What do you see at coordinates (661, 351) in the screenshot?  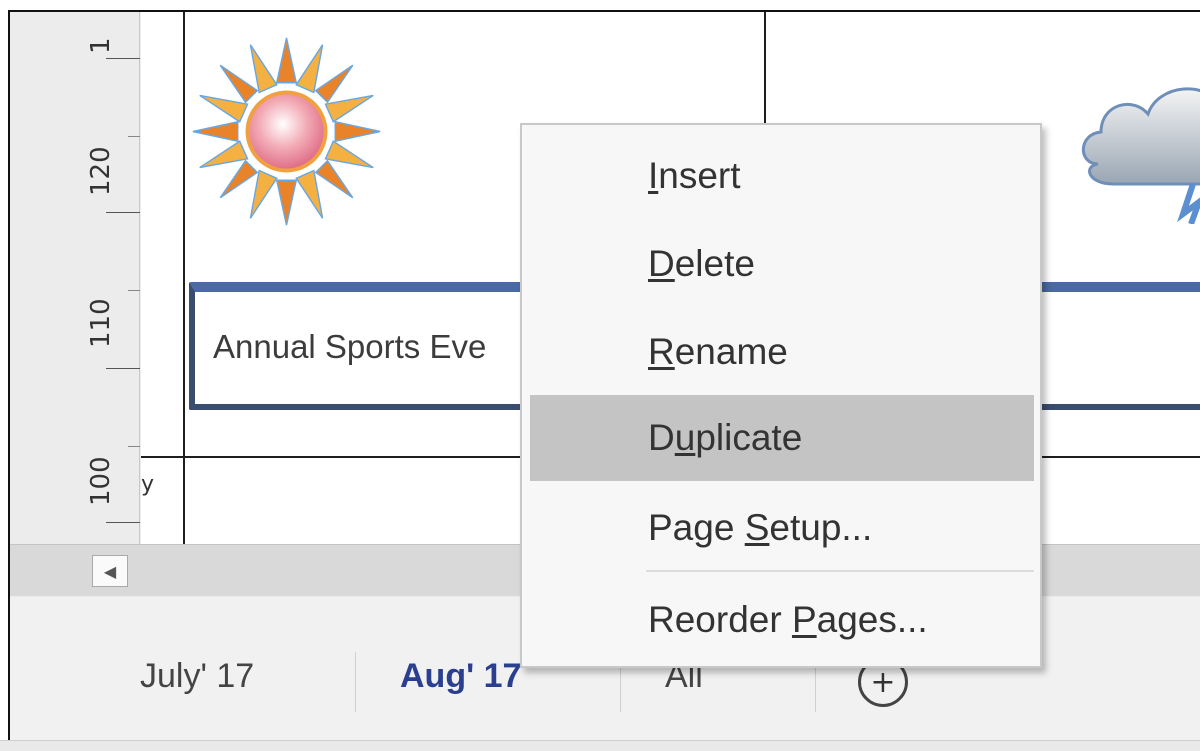 I see `access-key: R` at bounding box center [661, 351].